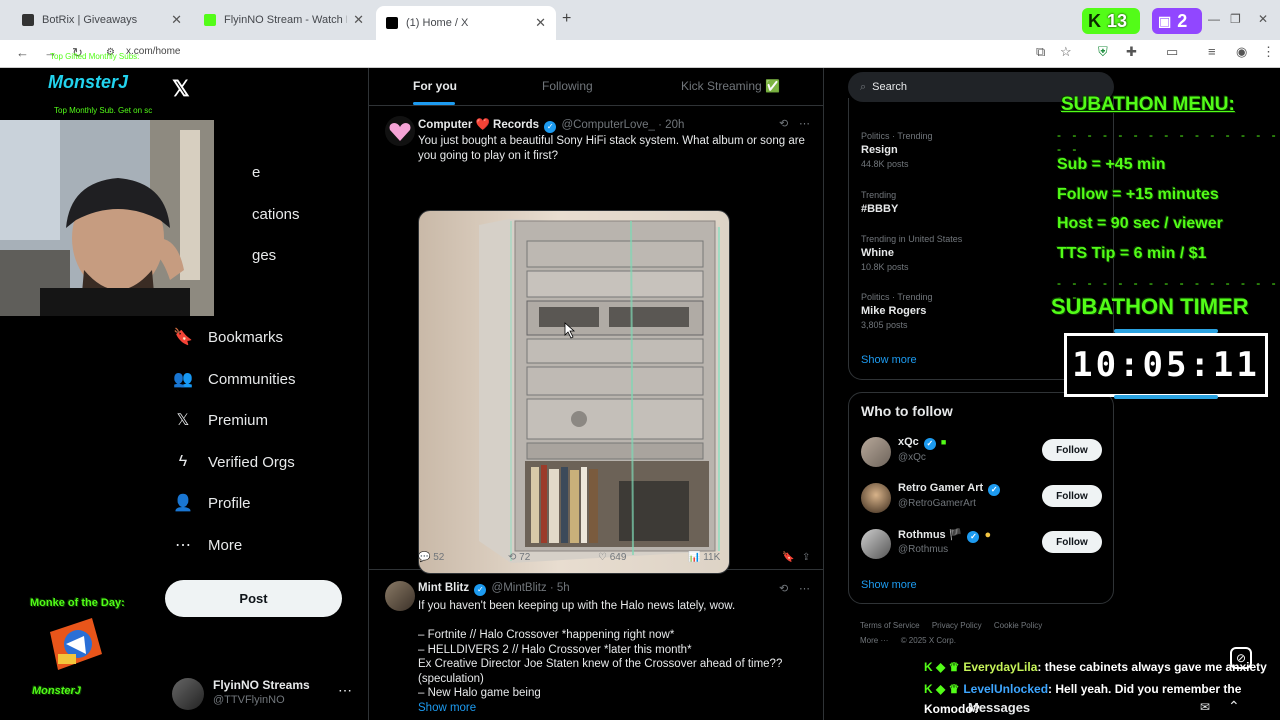  I want to click on nav-home-partial: e, so click(256, 172).